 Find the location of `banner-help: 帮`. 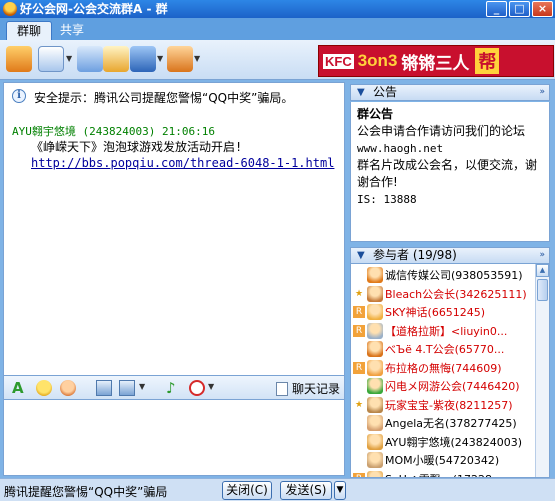

banner-help: 帮 is located at coordinates (487, 61).